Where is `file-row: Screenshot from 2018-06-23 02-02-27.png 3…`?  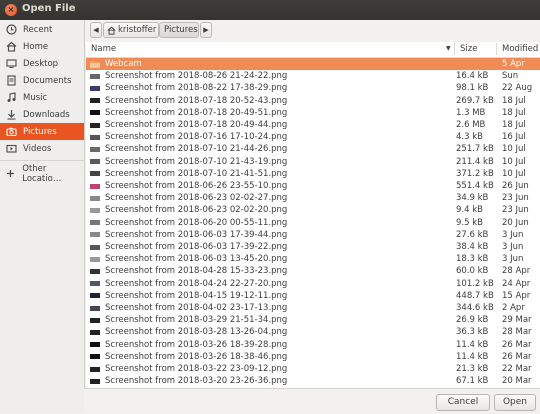
file-row: Screenshot from 2018-06-23 02-02-27.png 3… is located at coordinates (313, 198).